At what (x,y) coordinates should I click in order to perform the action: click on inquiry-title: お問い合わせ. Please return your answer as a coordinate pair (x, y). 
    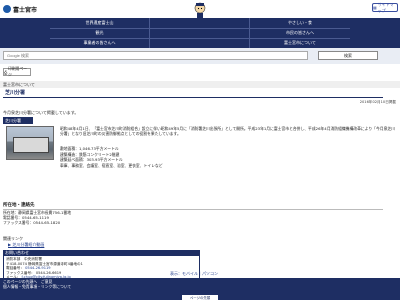
    Looking at the image, I should click on (101, 253).